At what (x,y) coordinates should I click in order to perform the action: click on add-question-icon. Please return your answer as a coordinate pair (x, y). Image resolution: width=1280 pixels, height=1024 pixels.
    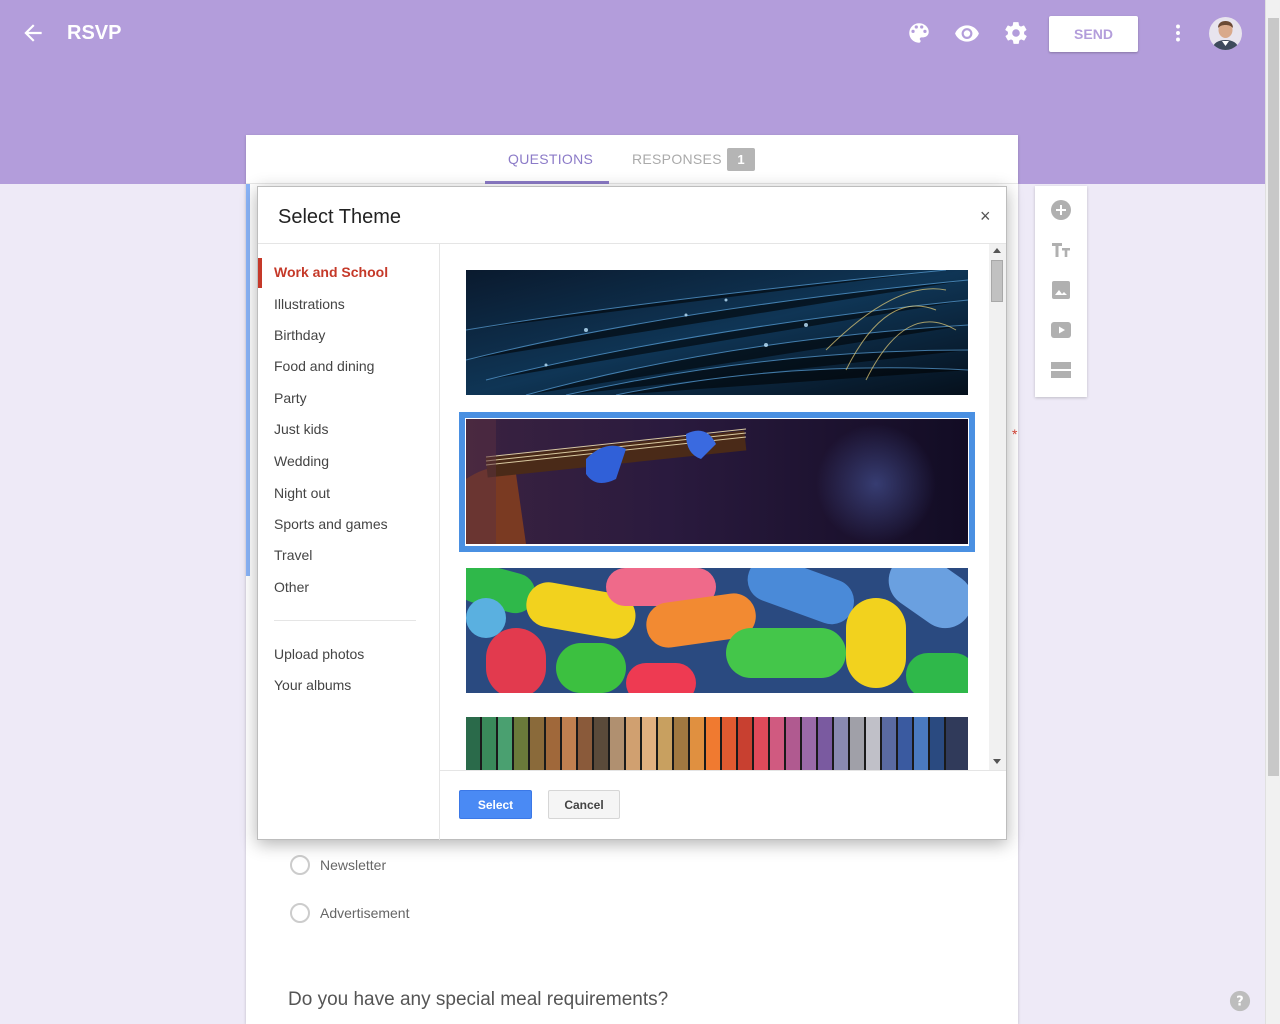
    Looking at the image, I should click on (1061, 210).